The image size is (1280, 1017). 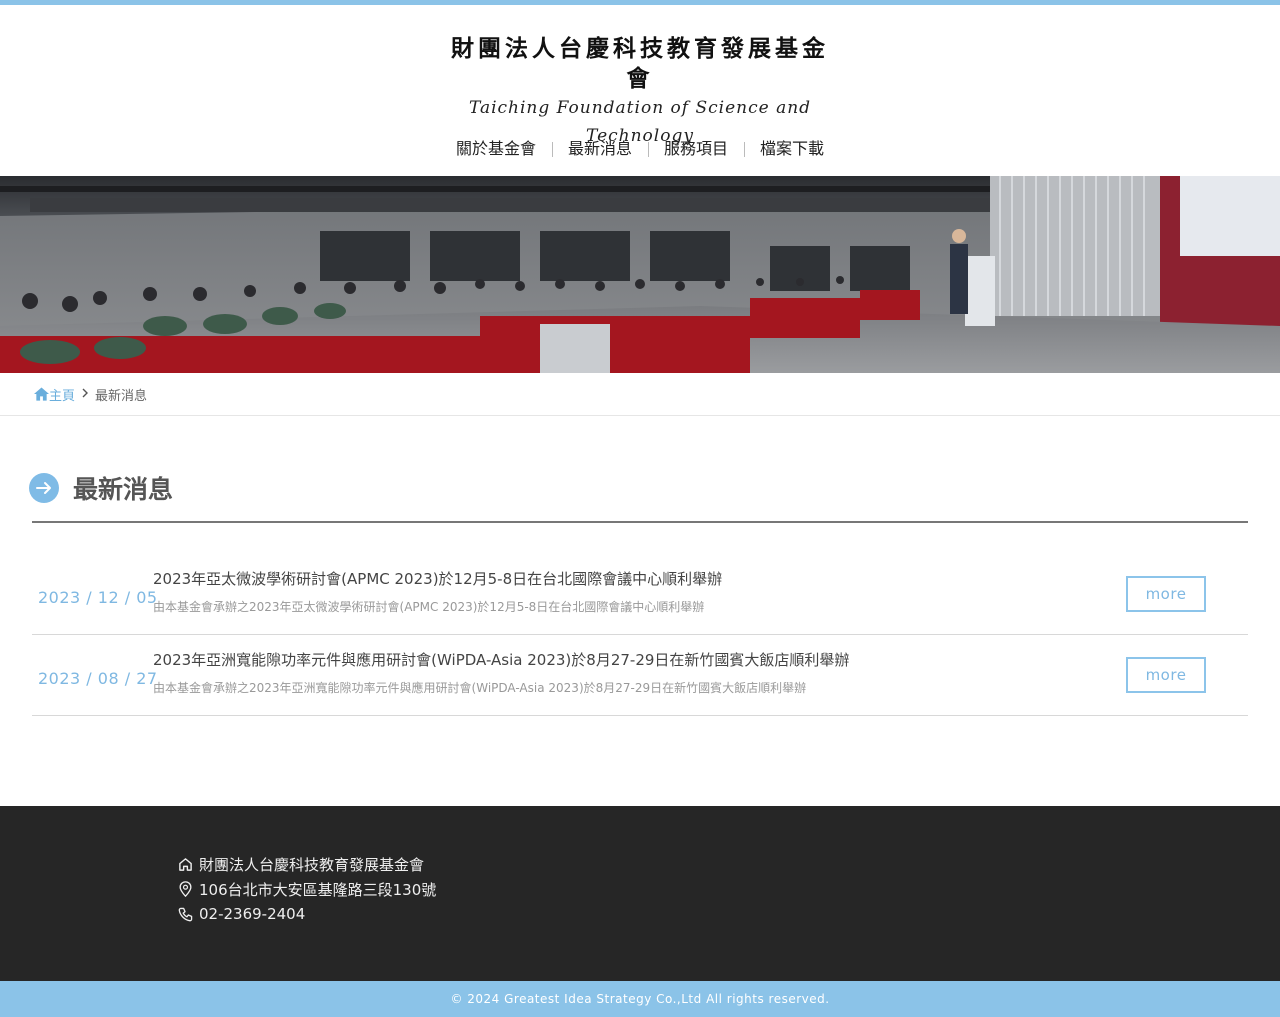 I want to click on breadcrumb-current: 最新消息, so click(x=121, y=396).